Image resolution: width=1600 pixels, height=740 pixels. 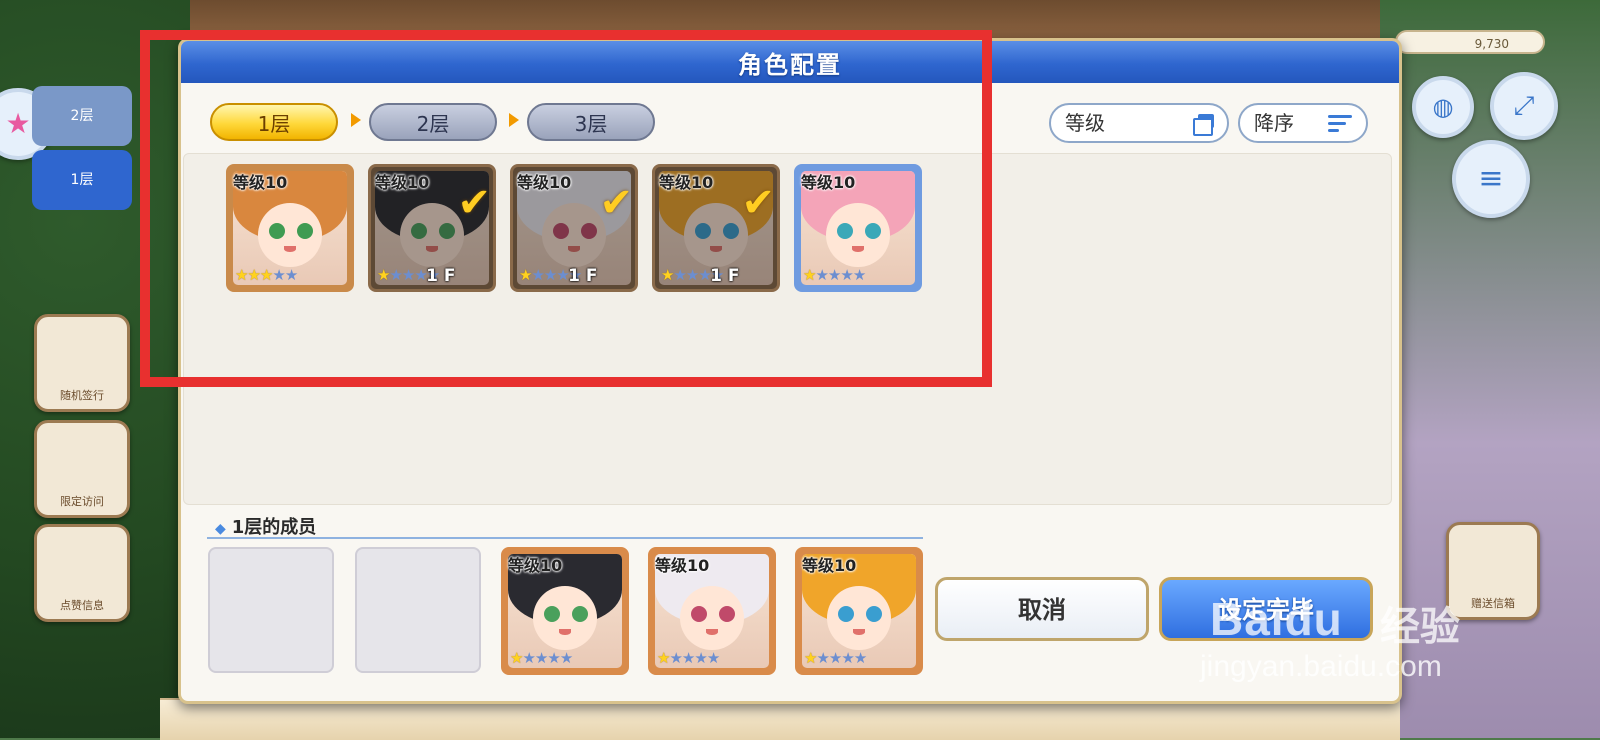 I want to click on bottom-navigation-bar, so click(x=780, y=719).